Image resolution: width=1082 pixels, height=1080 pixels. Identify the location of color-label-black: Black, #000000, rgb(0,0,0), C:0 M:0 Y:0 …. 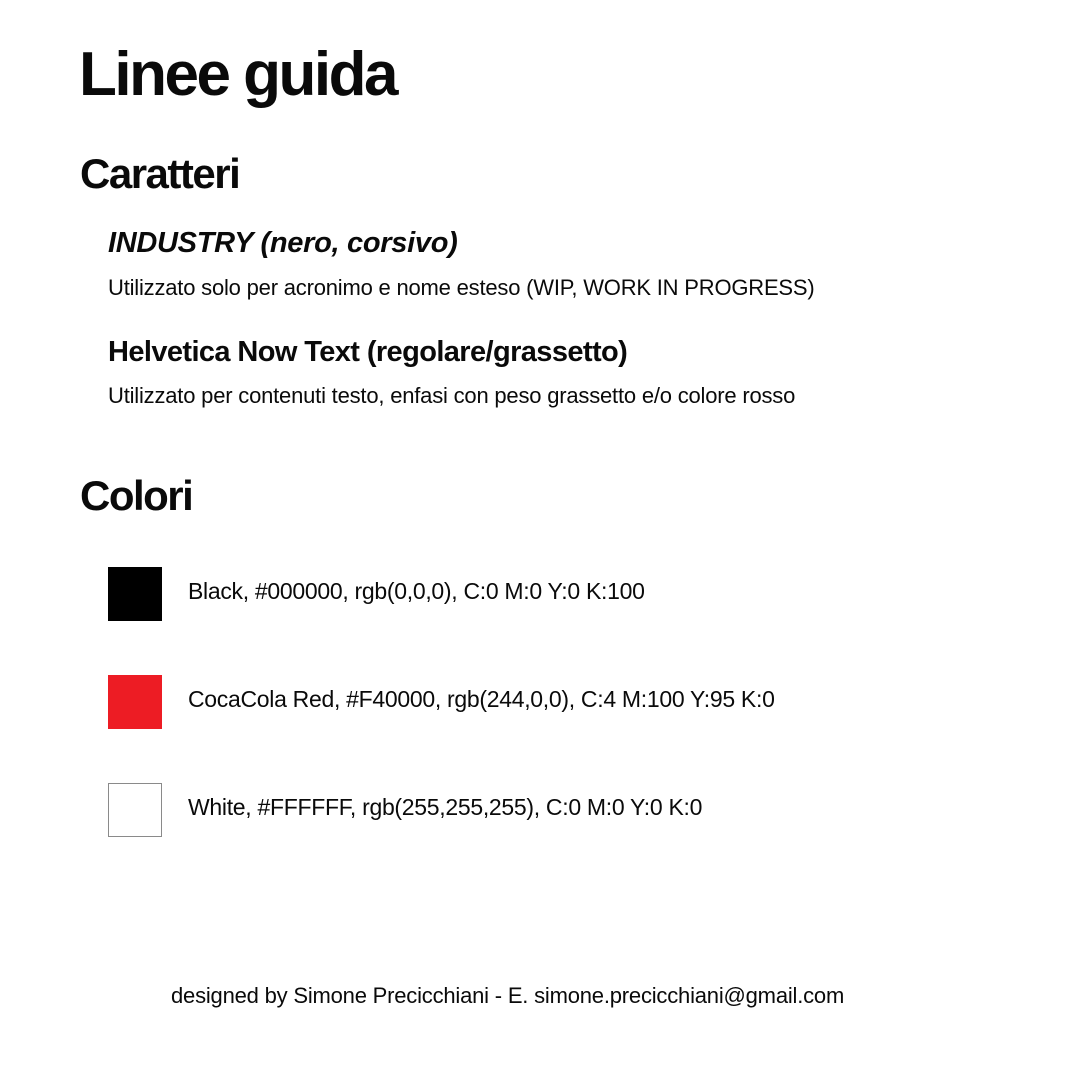
(416, 591).